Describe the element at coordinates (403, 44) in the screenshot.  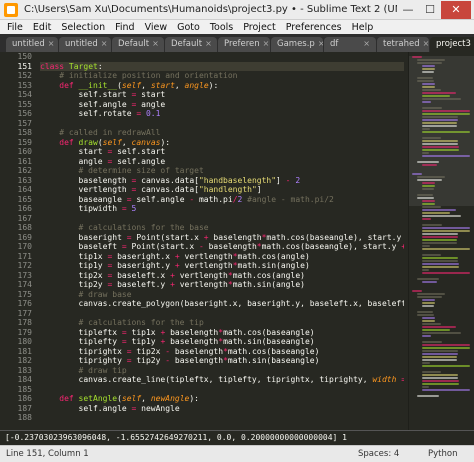
I see `tab-7: tetrahed ×` at that location.